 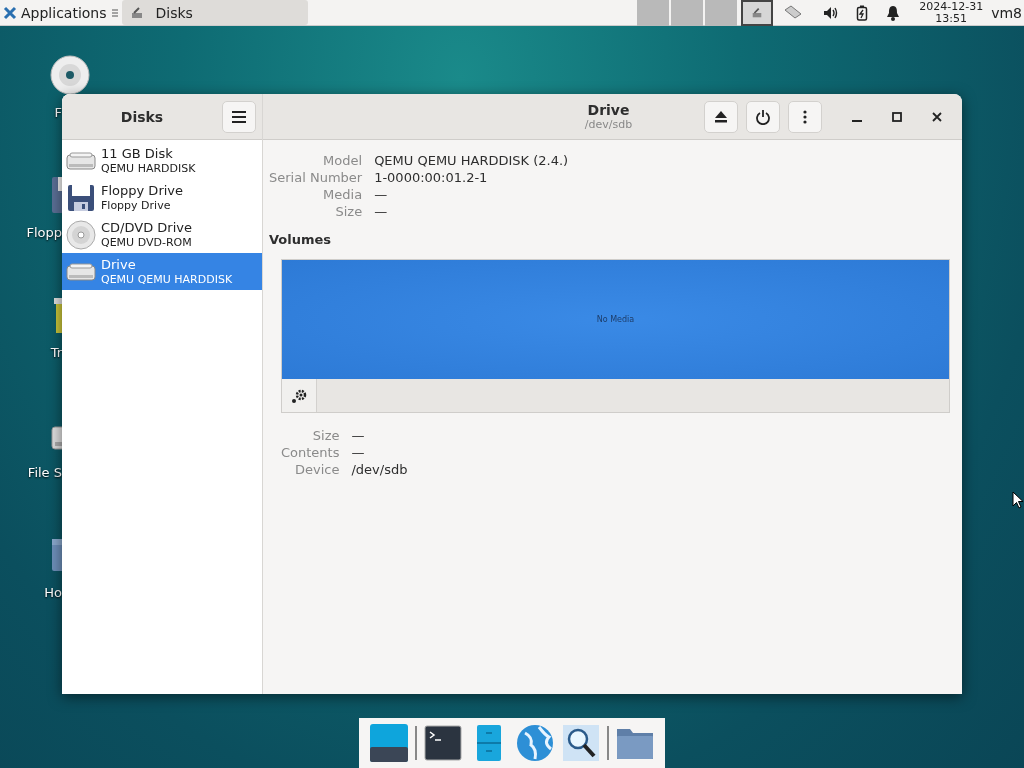 What do you see at coordinates (44, 472) in the screenshot?
I see `desktop-icon-label: File S` at bounding box center [44, 472].